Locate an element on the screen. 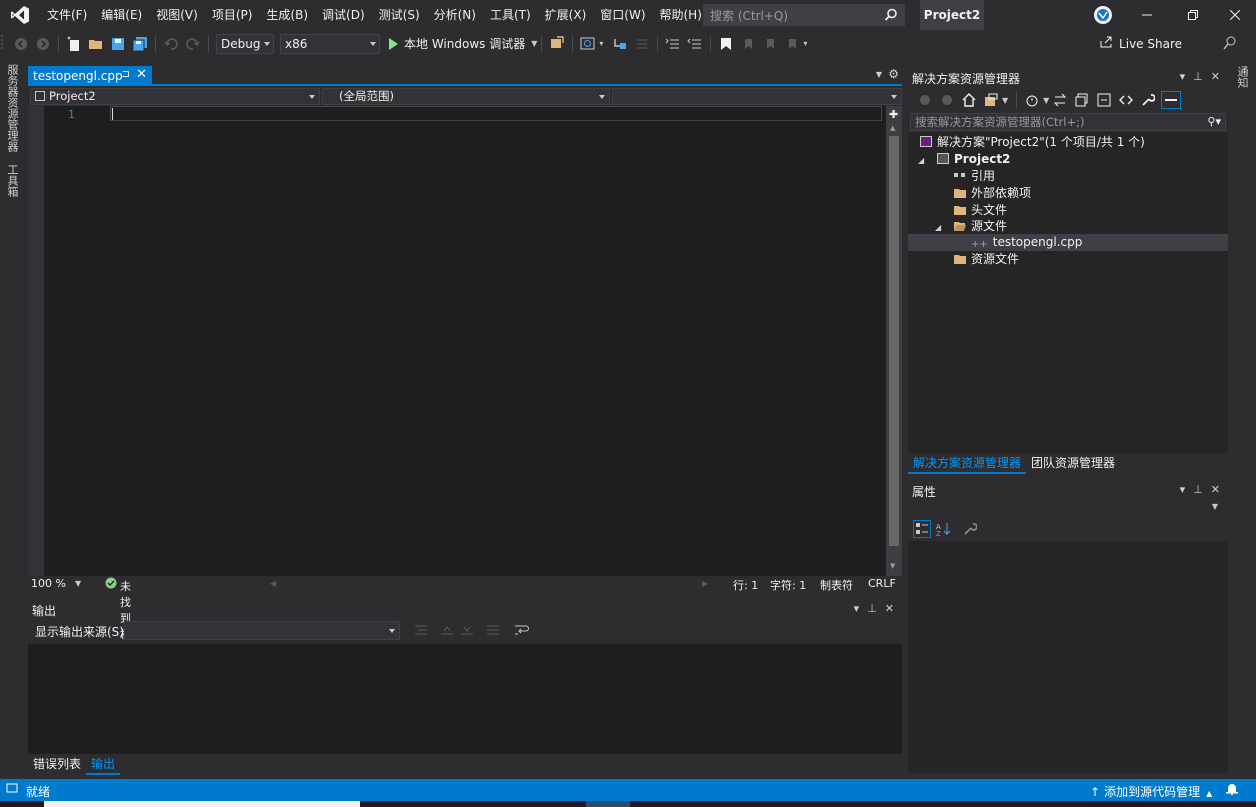  output-source-select is located at coordinates (262, 630).